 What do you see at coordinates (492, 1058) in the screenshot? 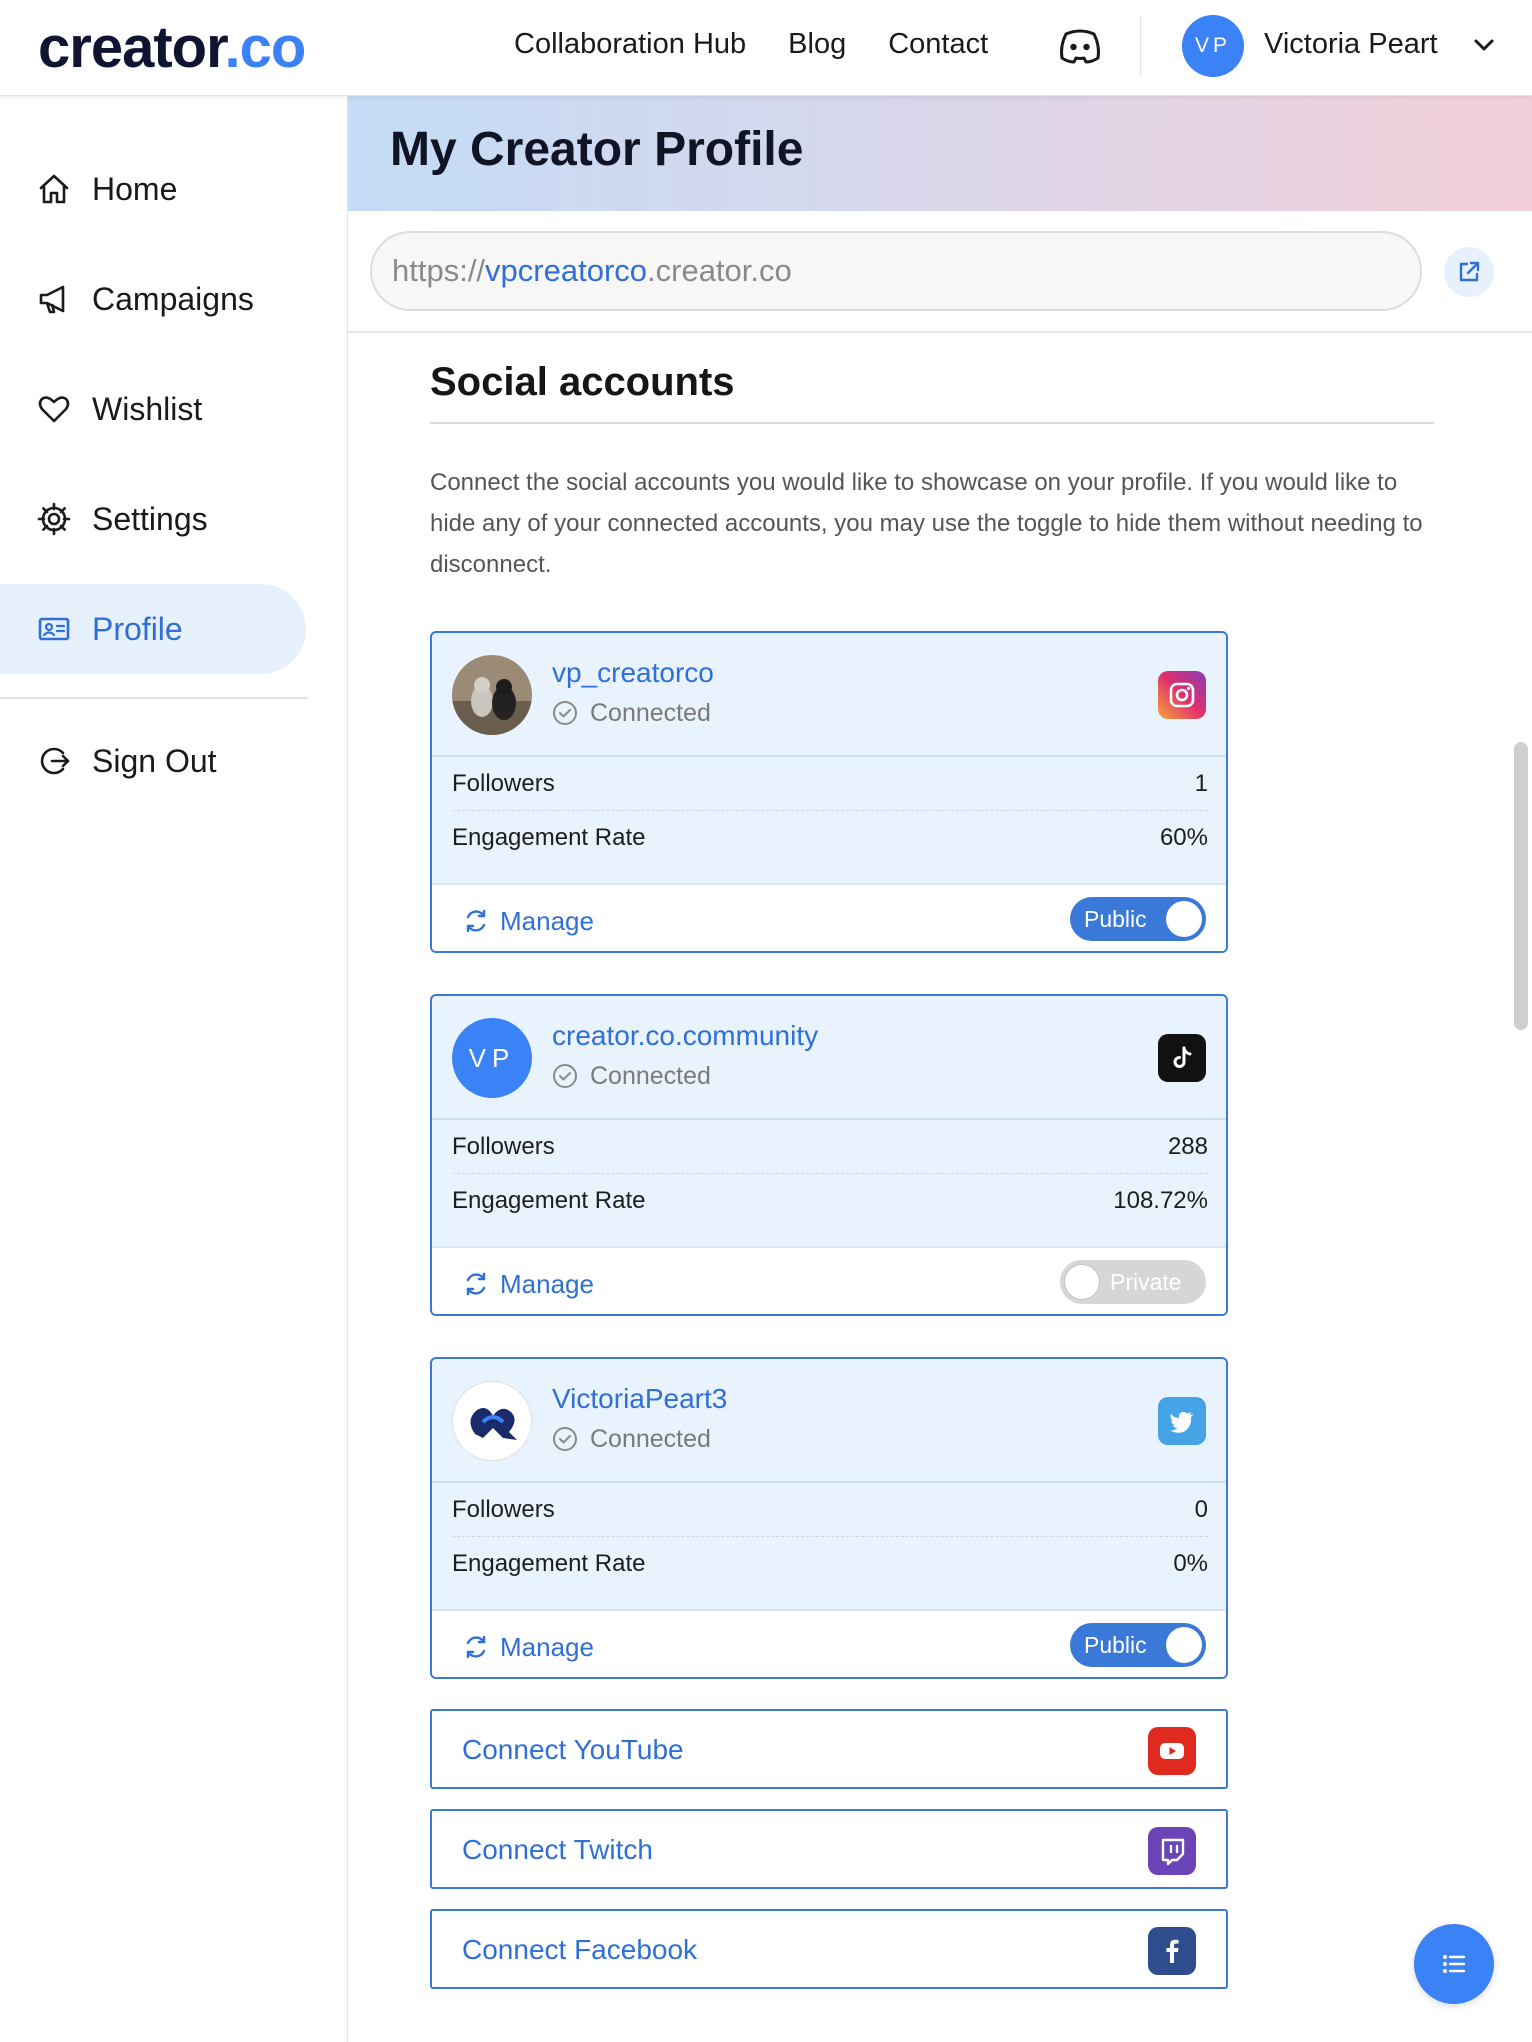
I see `avatar: VP` at bounding box center [492, 1058].